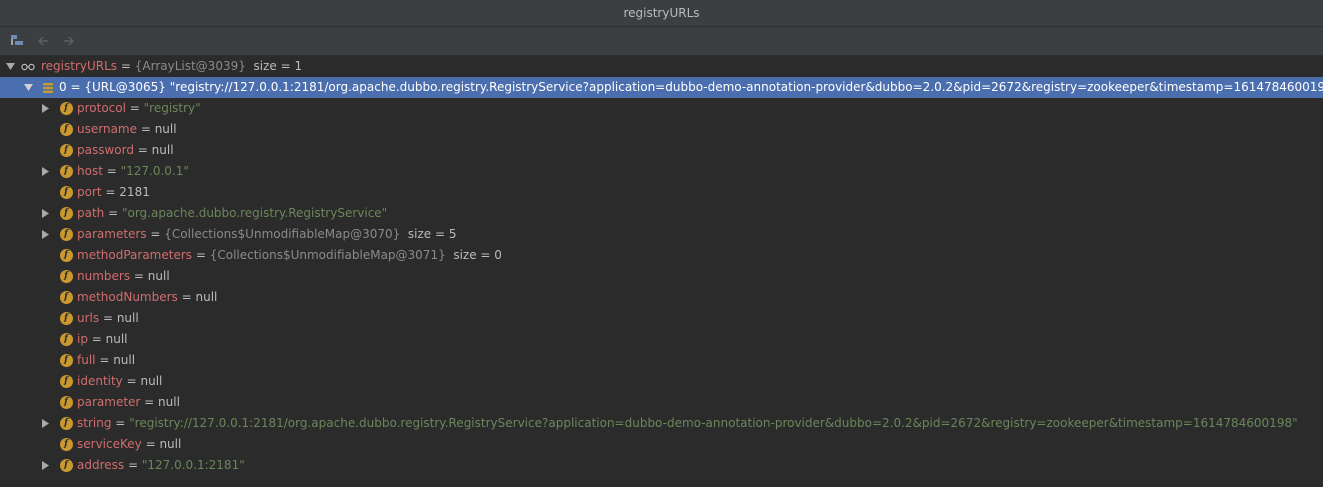 Image resolution: width=1323 pixels, height=487 pixels. I want to click on item-0-eq: =, so click(75, 87).